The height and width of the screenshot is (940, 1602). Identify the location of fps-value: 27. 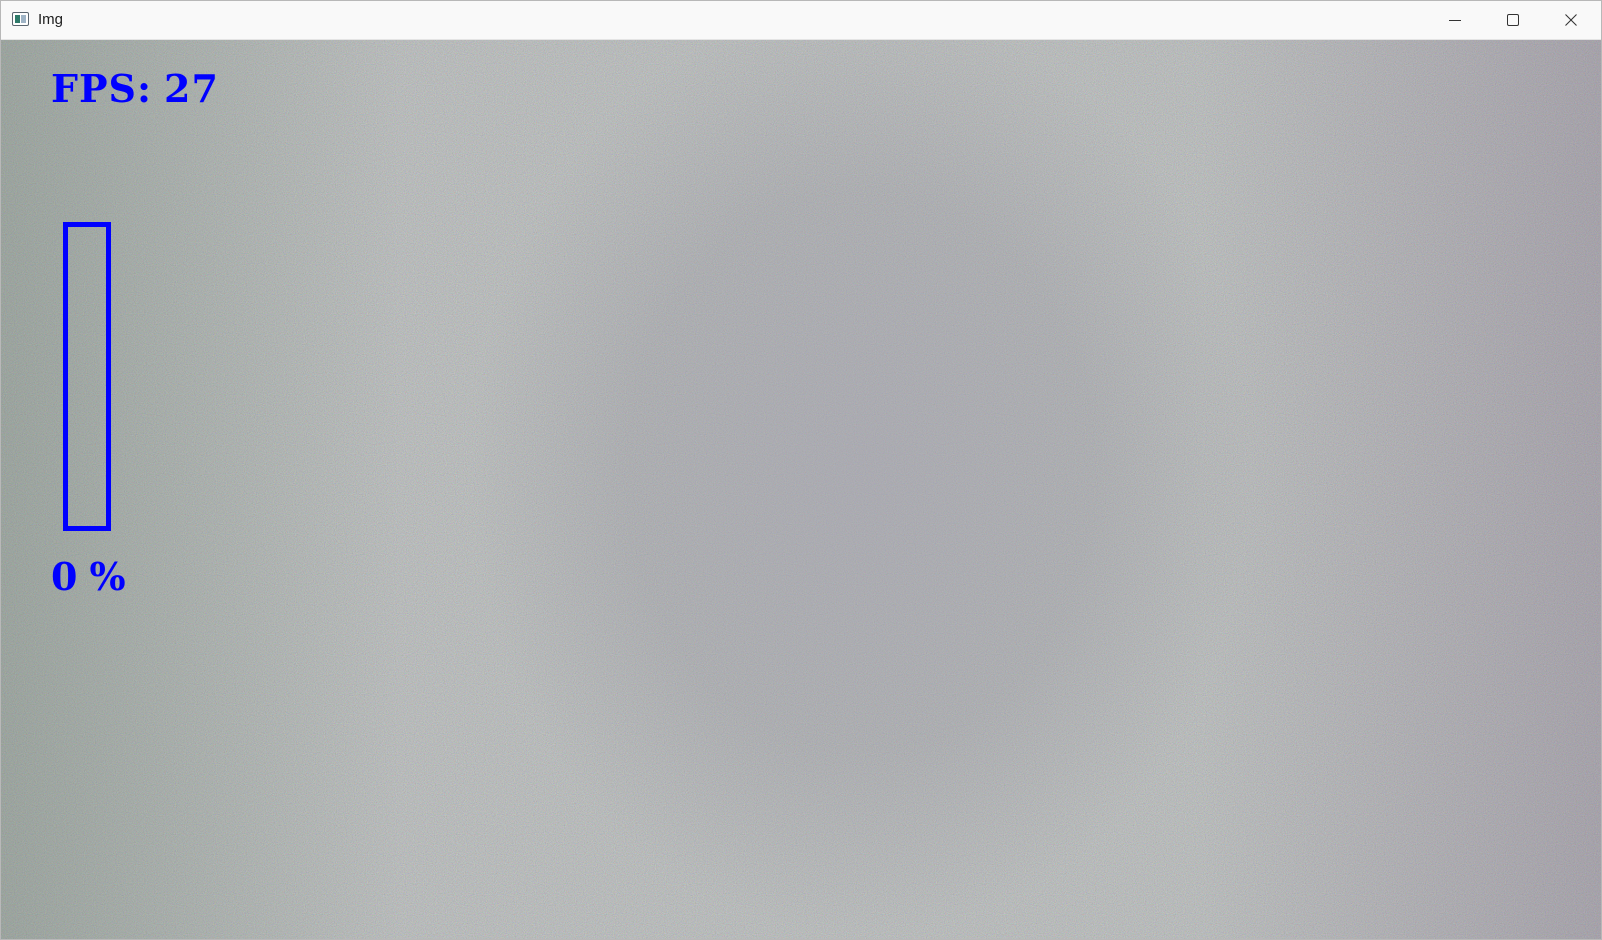
(191, 88).